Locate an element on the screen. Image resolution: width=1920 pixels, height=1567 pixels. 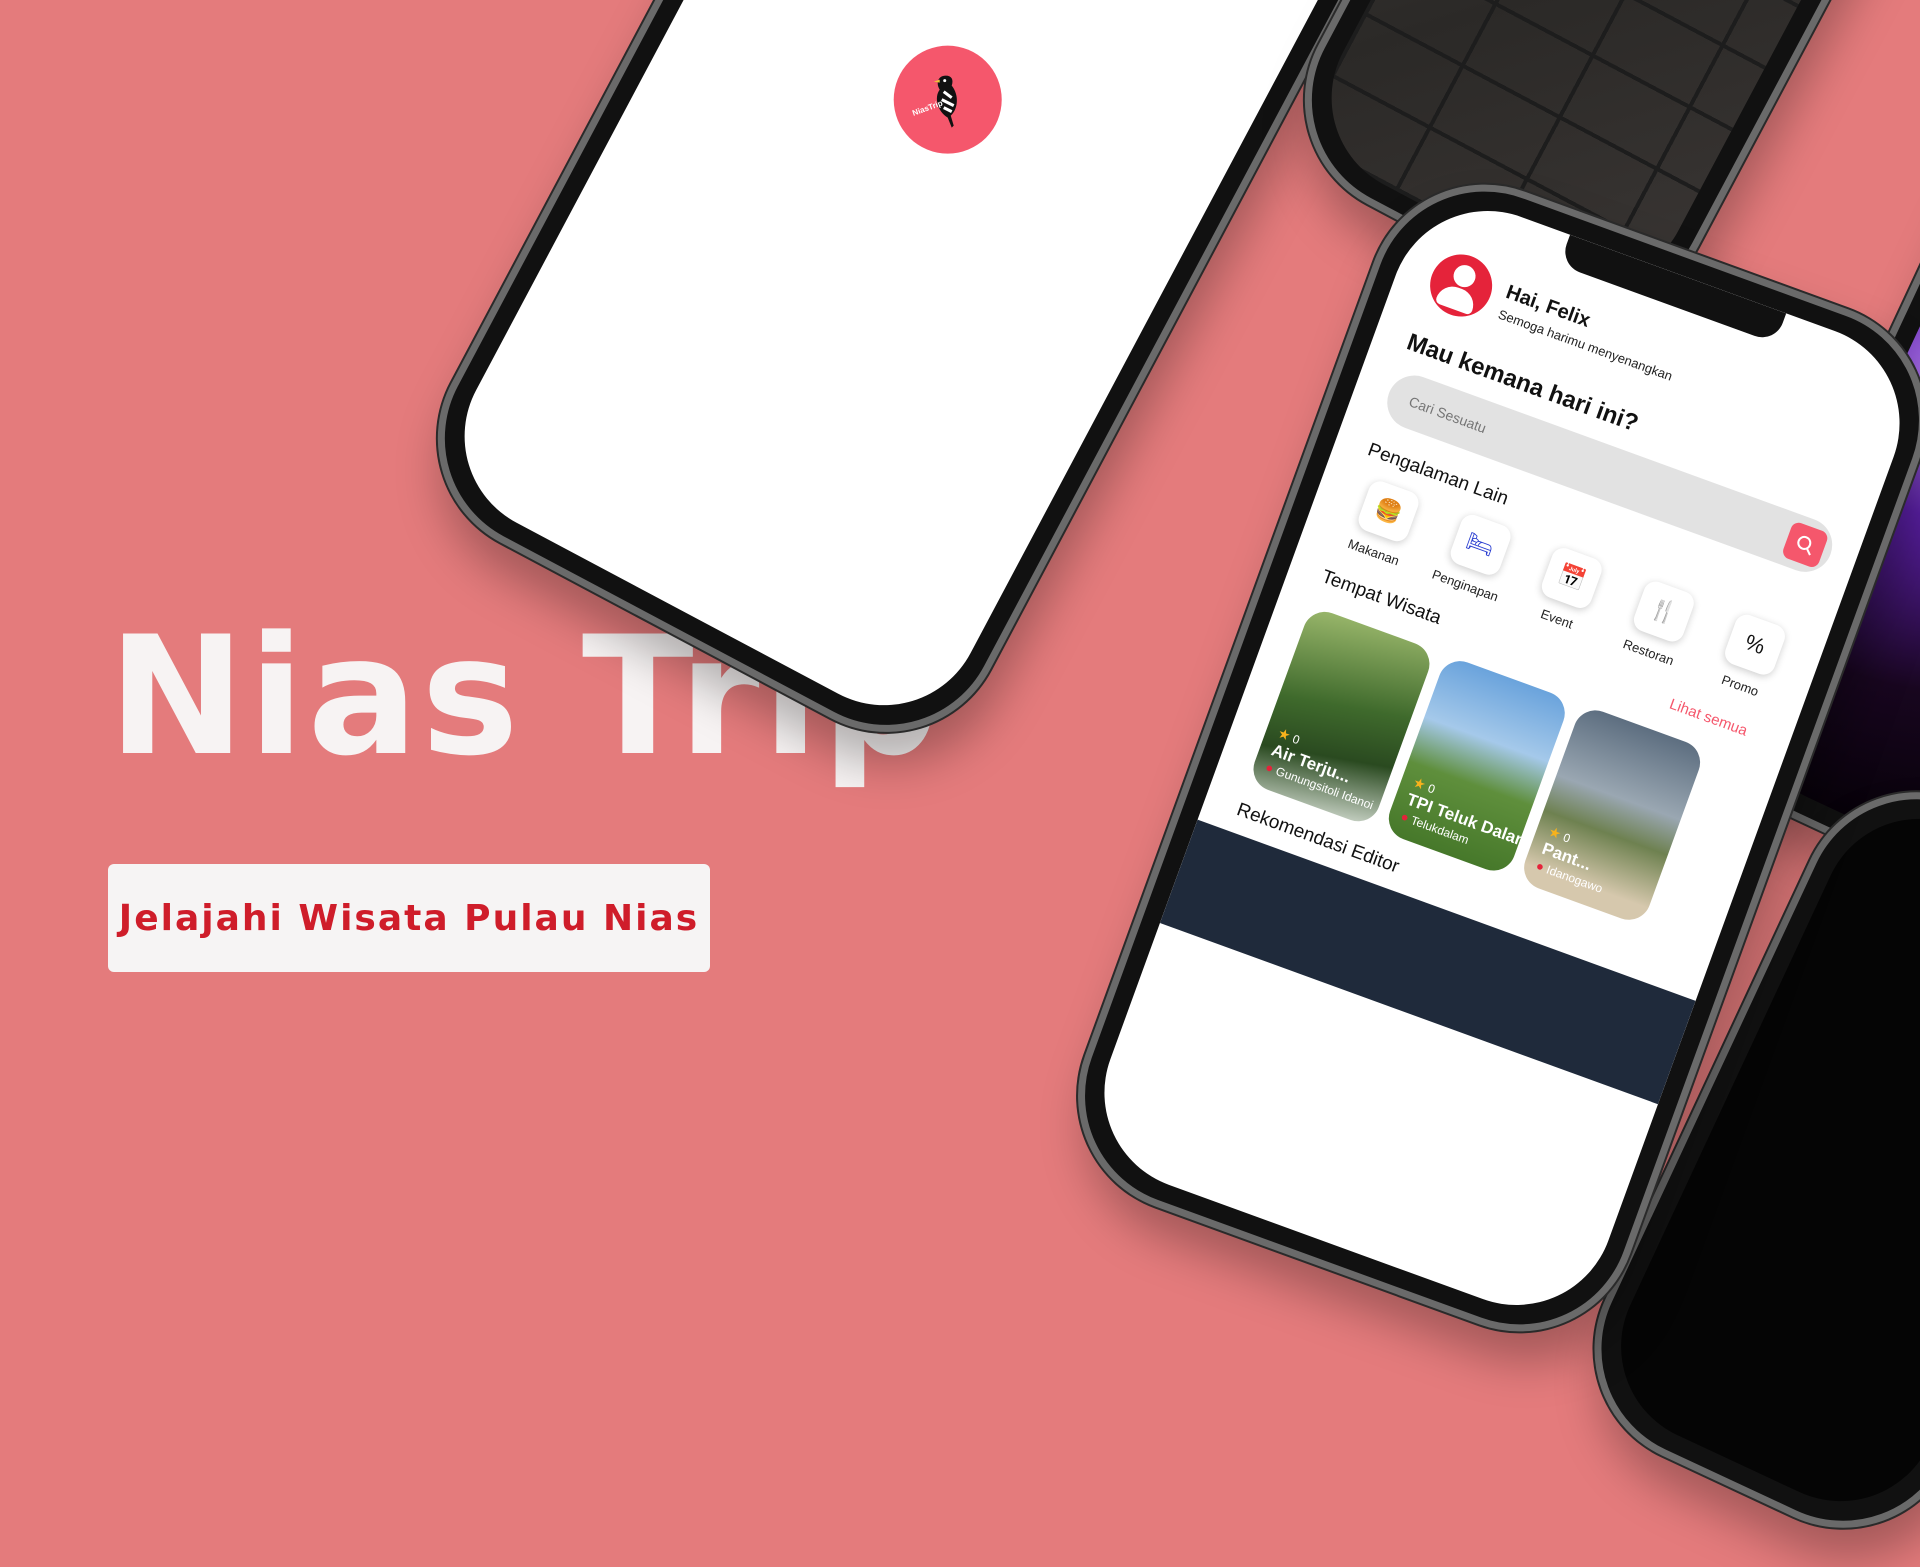
place-info: ★ 0 TPI Teluk Dalam ● Telukdalam is located at coordinates (1469, 820).